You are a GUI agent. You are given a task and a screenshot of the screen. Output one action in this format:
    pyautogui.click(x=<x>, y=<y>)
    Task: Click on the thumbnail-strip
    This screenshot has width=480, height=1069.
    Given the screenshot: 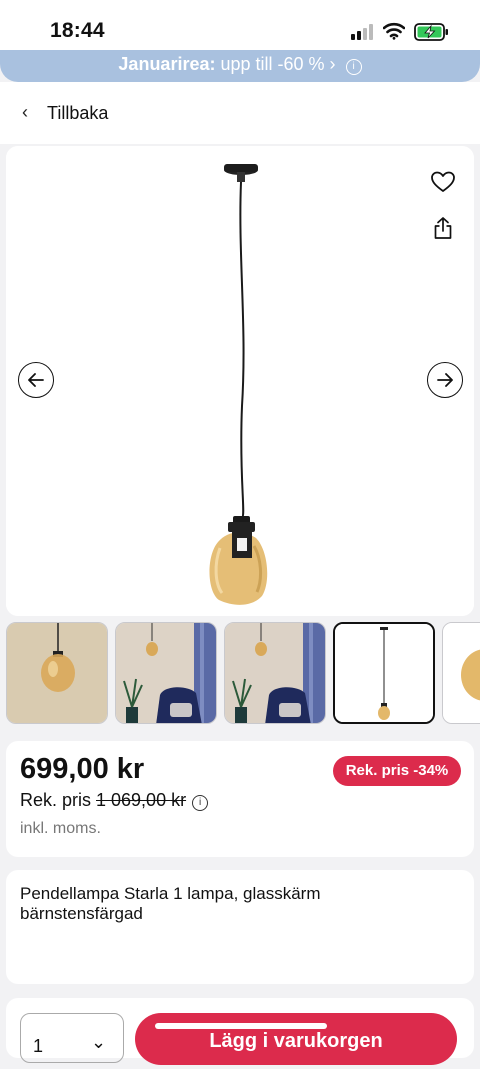 What is the action you would take?
    pyautogui.click(x=240, y=674)
    